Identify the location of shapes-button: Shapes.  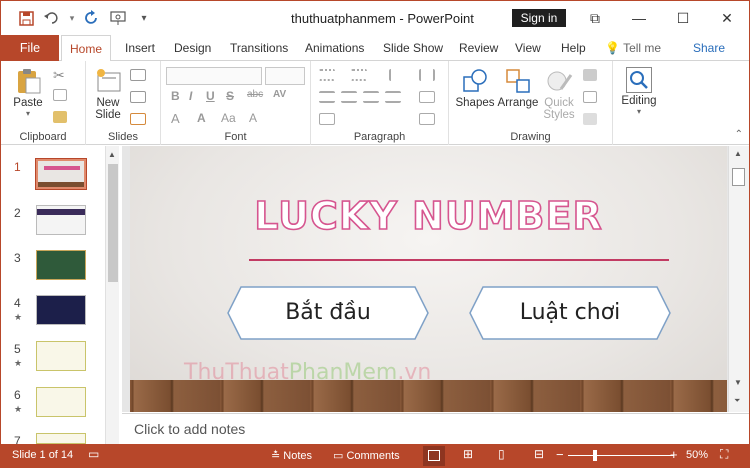
(475, 88).